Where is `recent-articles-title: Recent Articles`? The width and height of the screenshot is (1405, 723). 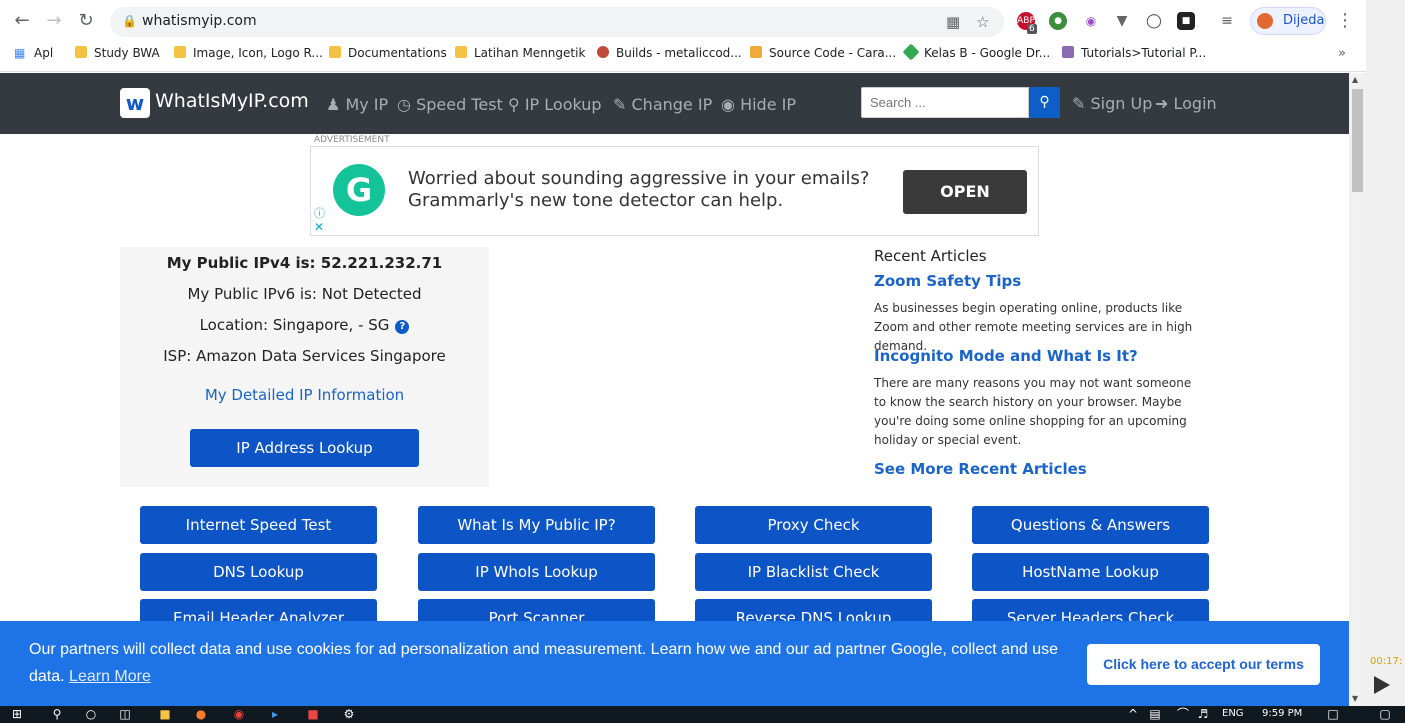 recent-articles-title: Recent Articles is located at coordinates (930, 256).